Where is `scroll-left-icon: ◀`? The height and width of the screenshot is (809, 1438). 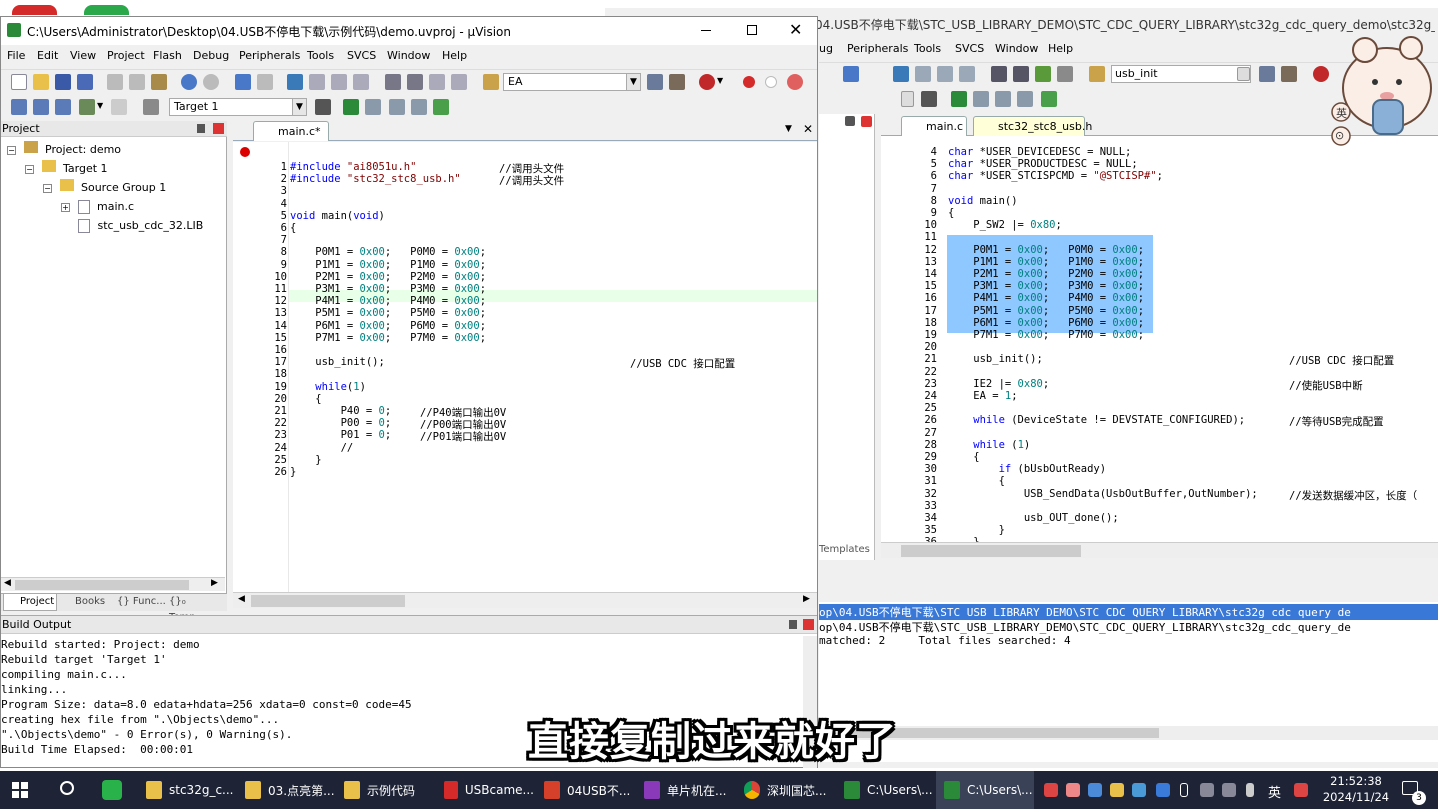 scroll-left-icon: ◀ is located at coordinates (7, 583).